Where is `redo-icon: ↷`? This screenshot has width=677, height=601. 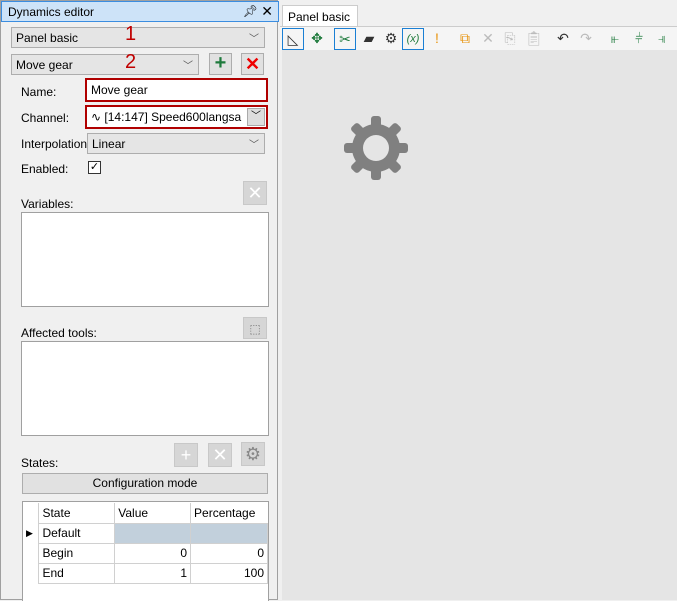
redo-icon: ↷ is located at coordinates (586, 39).